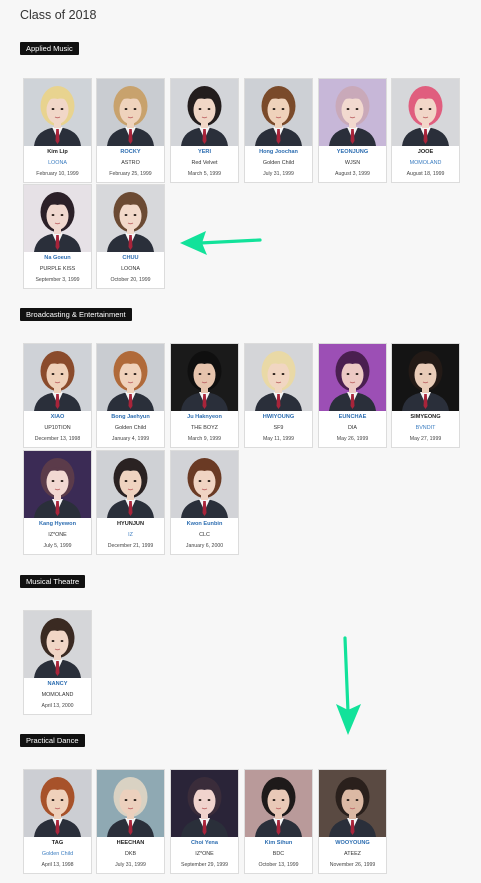 This screenshot has height=883, width=481. I want to click on profile-name: SIMYEONG, so click(425, 417).